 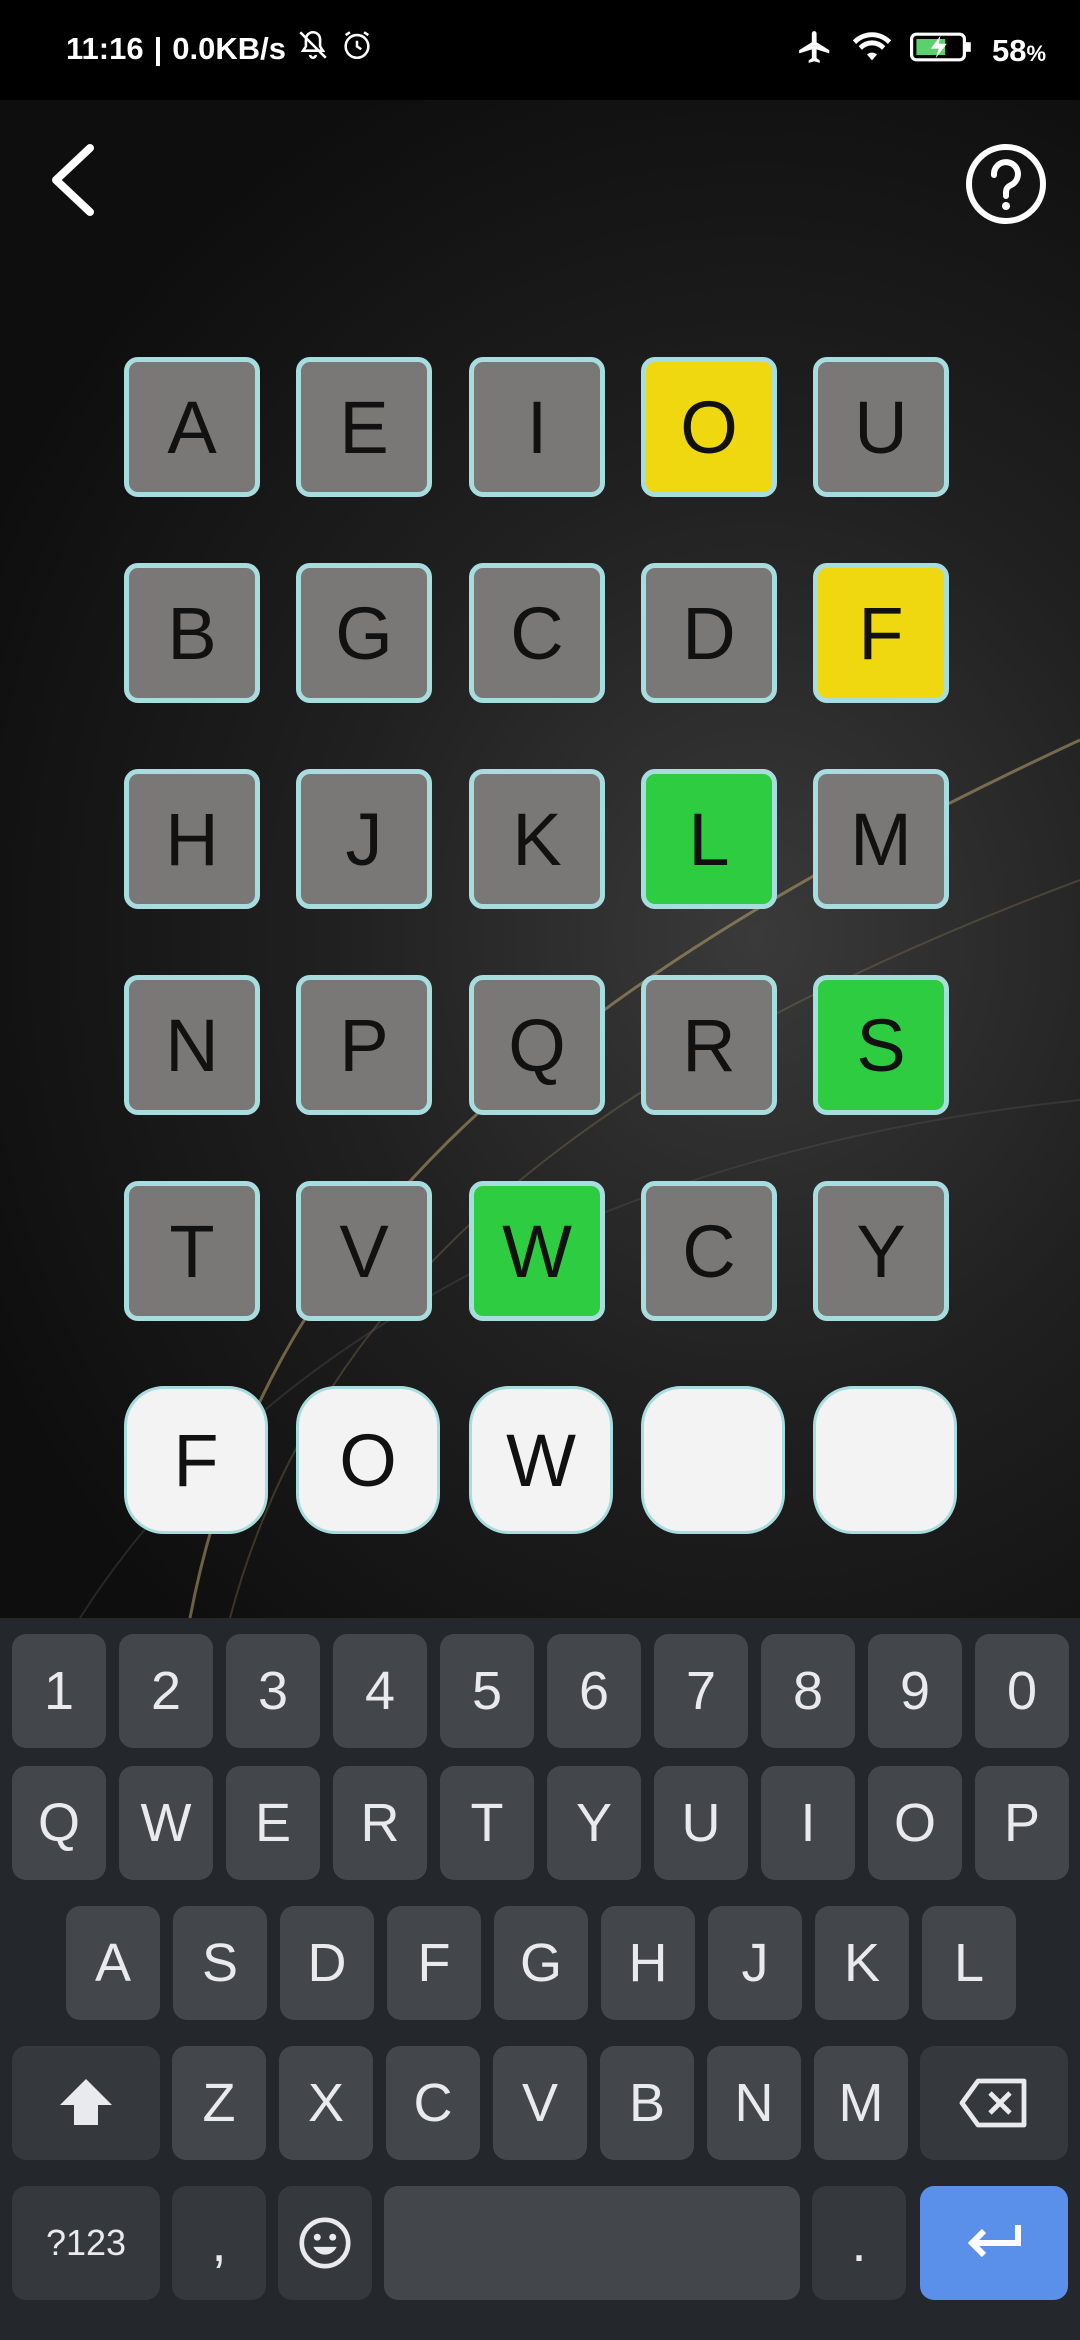 I want to click on emoji-key, so click(x=325, y=2243).